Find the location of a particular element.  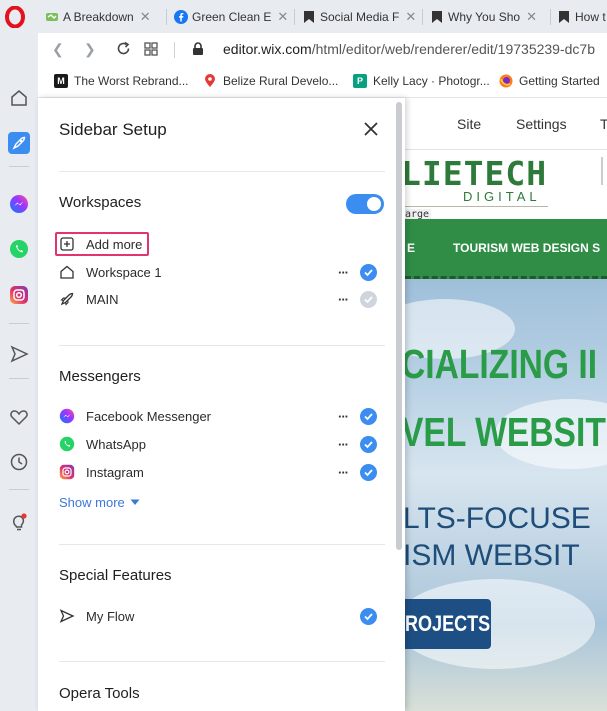

hero-headline-1: CIALIZING II is located at coordinates (501, 364).